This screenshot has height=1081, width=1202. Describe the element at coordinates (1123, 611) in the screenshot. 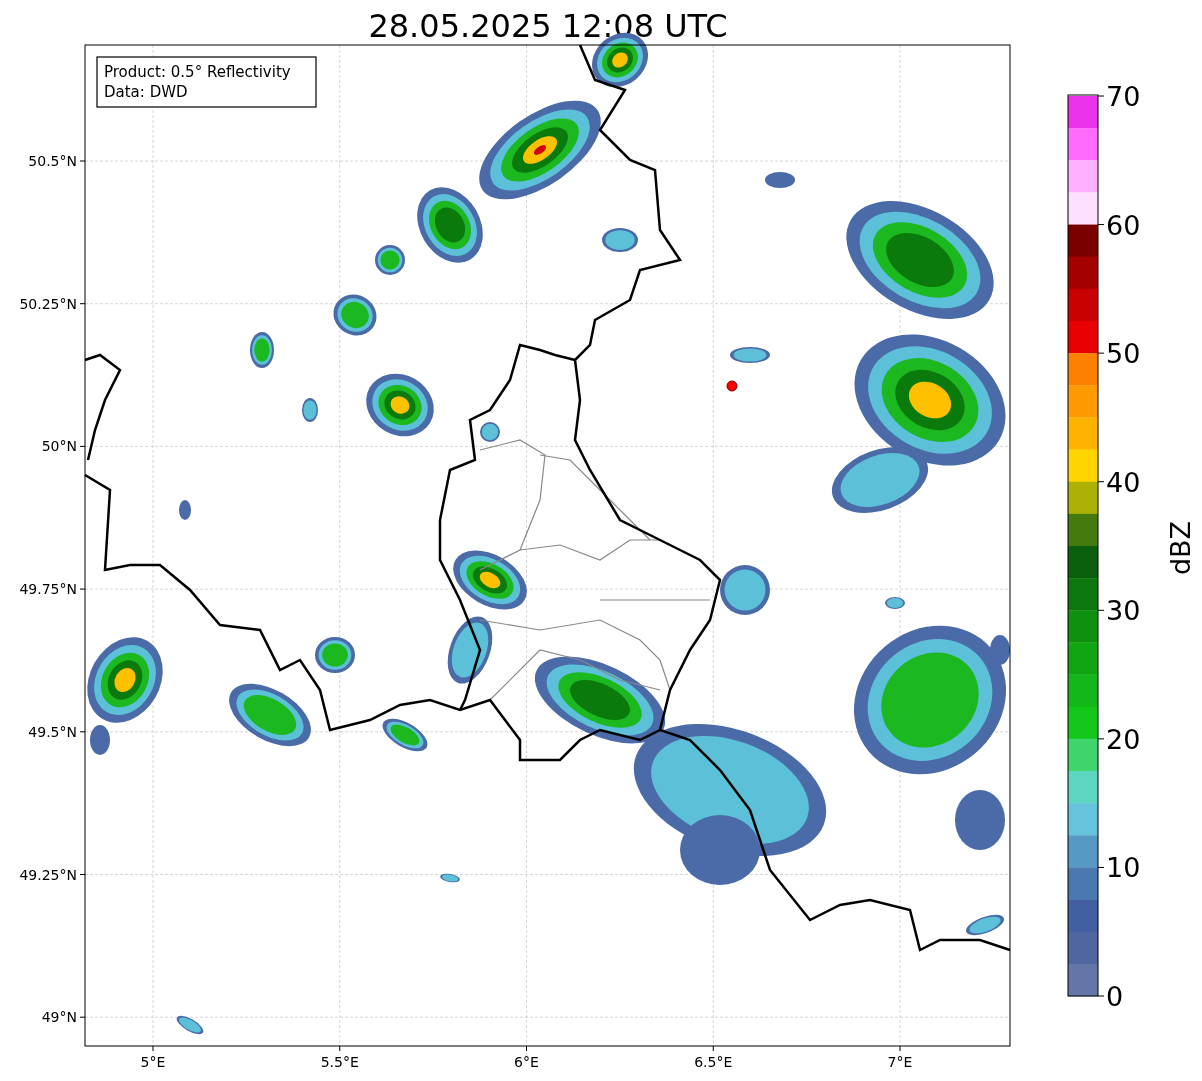

I see `colorbar-label: 30` at that location.